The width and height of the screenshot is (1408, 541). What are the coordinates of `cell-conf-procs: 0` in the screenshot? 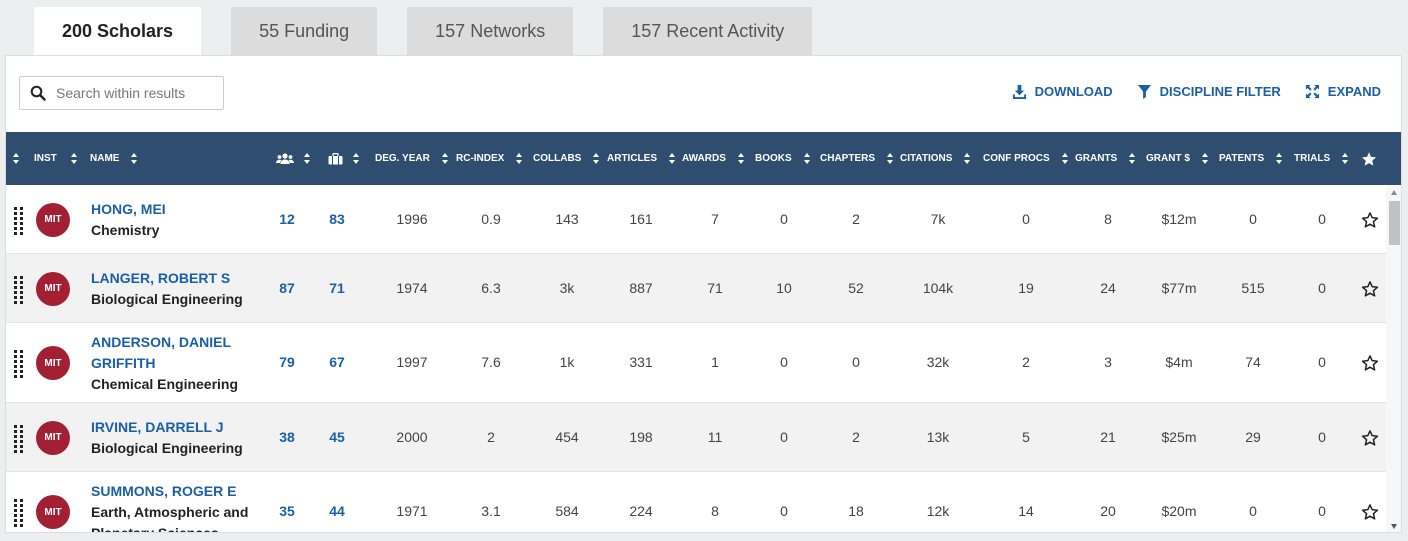 It's located at (1026, 218).